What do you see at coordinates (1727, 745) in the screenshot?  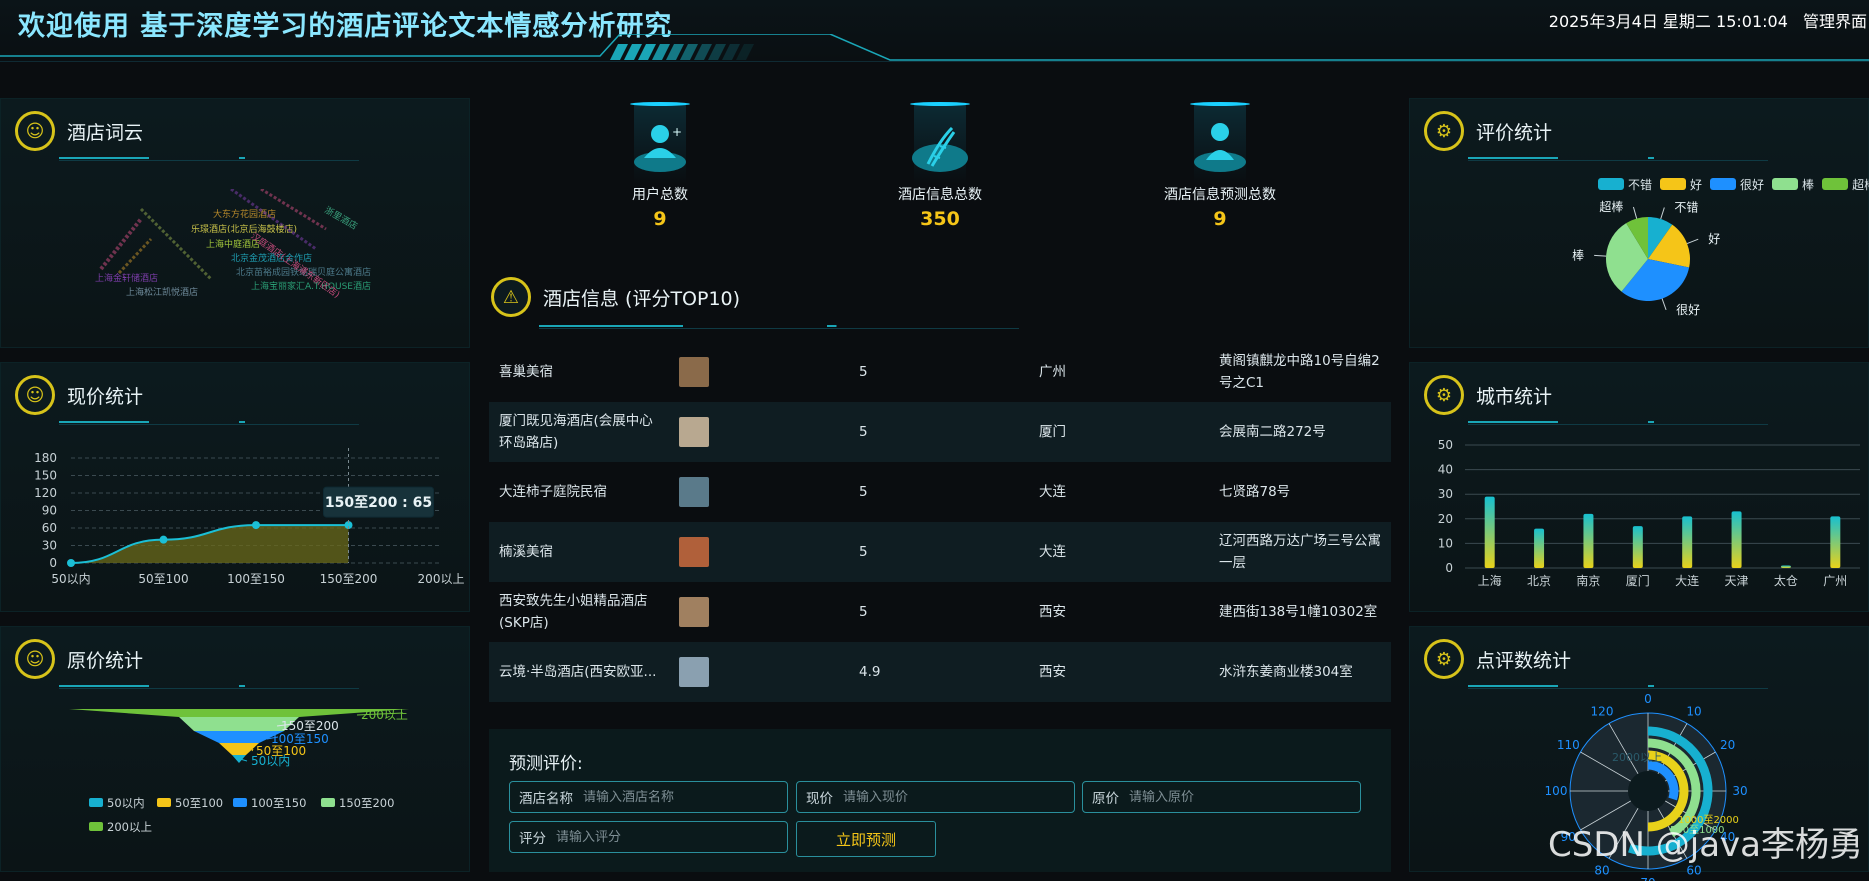 I see `polar-tick-label: 20` at bounding box center [1727, 745].